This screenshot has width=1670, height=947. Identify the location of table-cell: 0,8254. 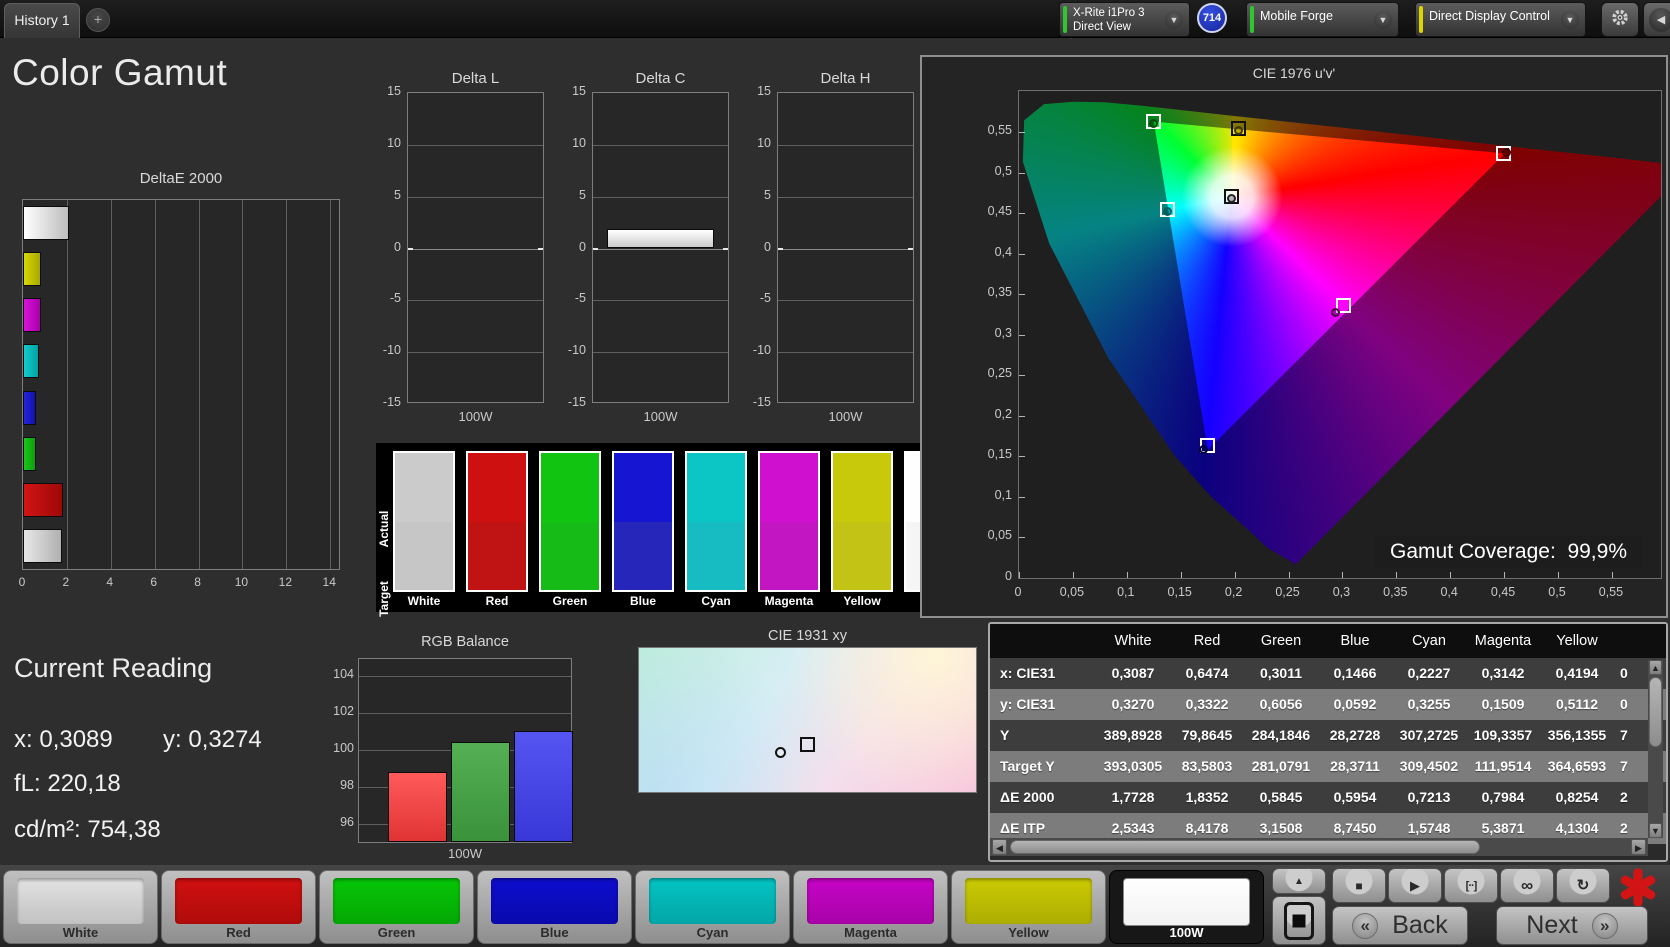
(1577, 797).